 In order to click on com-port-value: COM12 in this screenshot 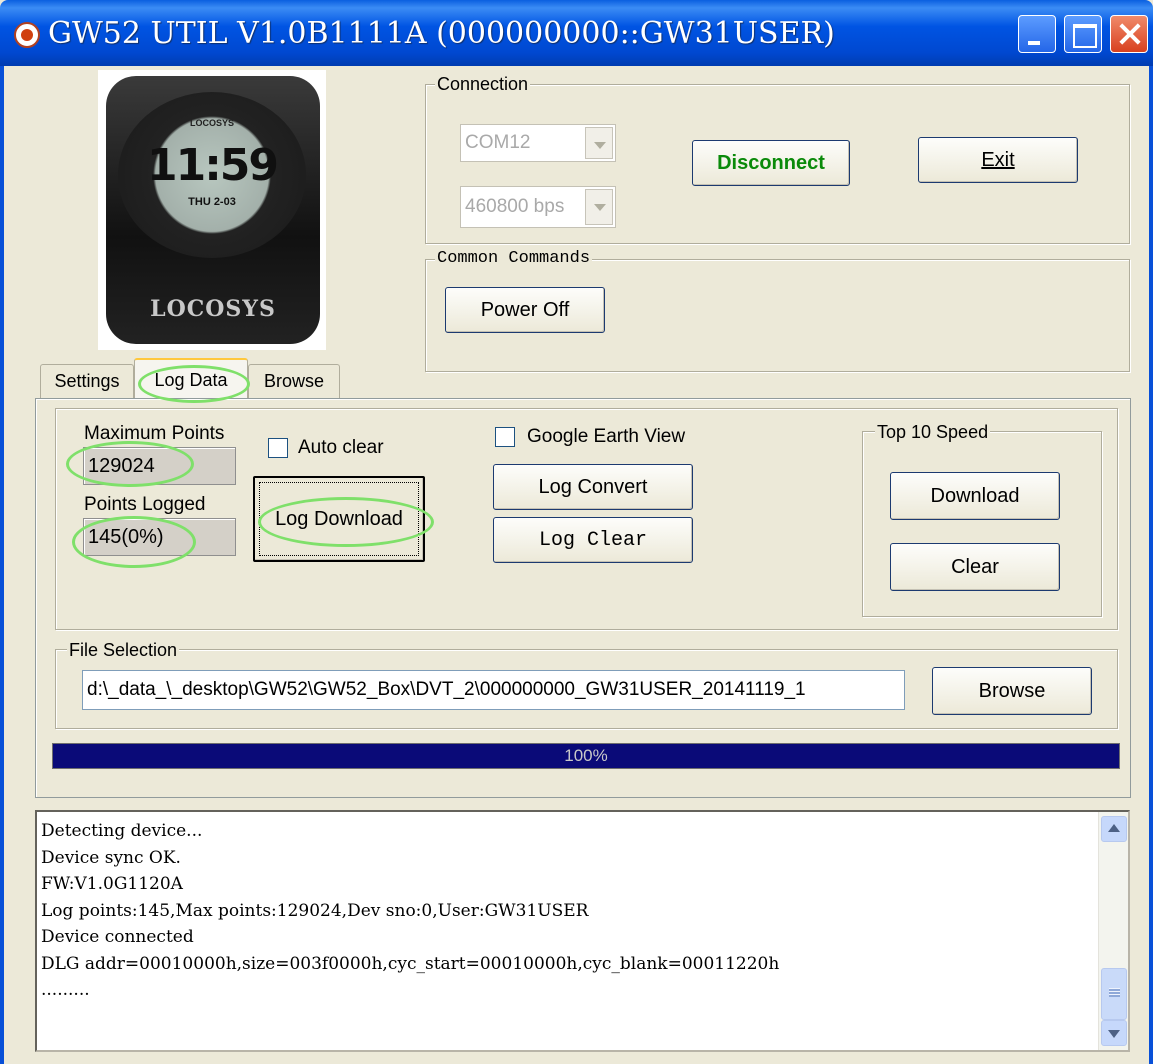, I will do `click(498, 142)`.